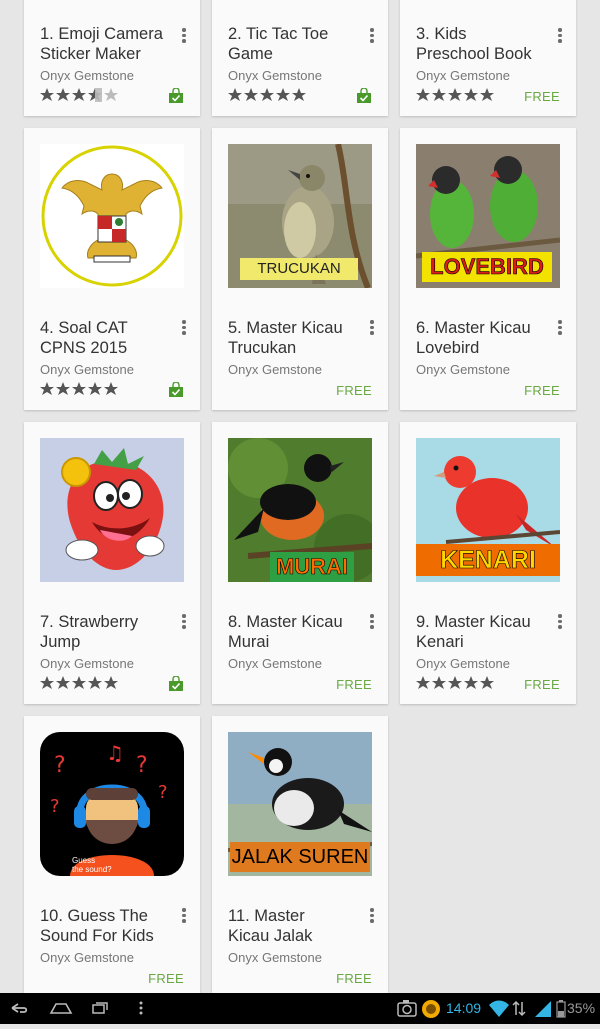  What do you see at coordinates (519, 1008) in the screenshot?
I see `data-transfer-icon` at bounding box center [519, 1008].